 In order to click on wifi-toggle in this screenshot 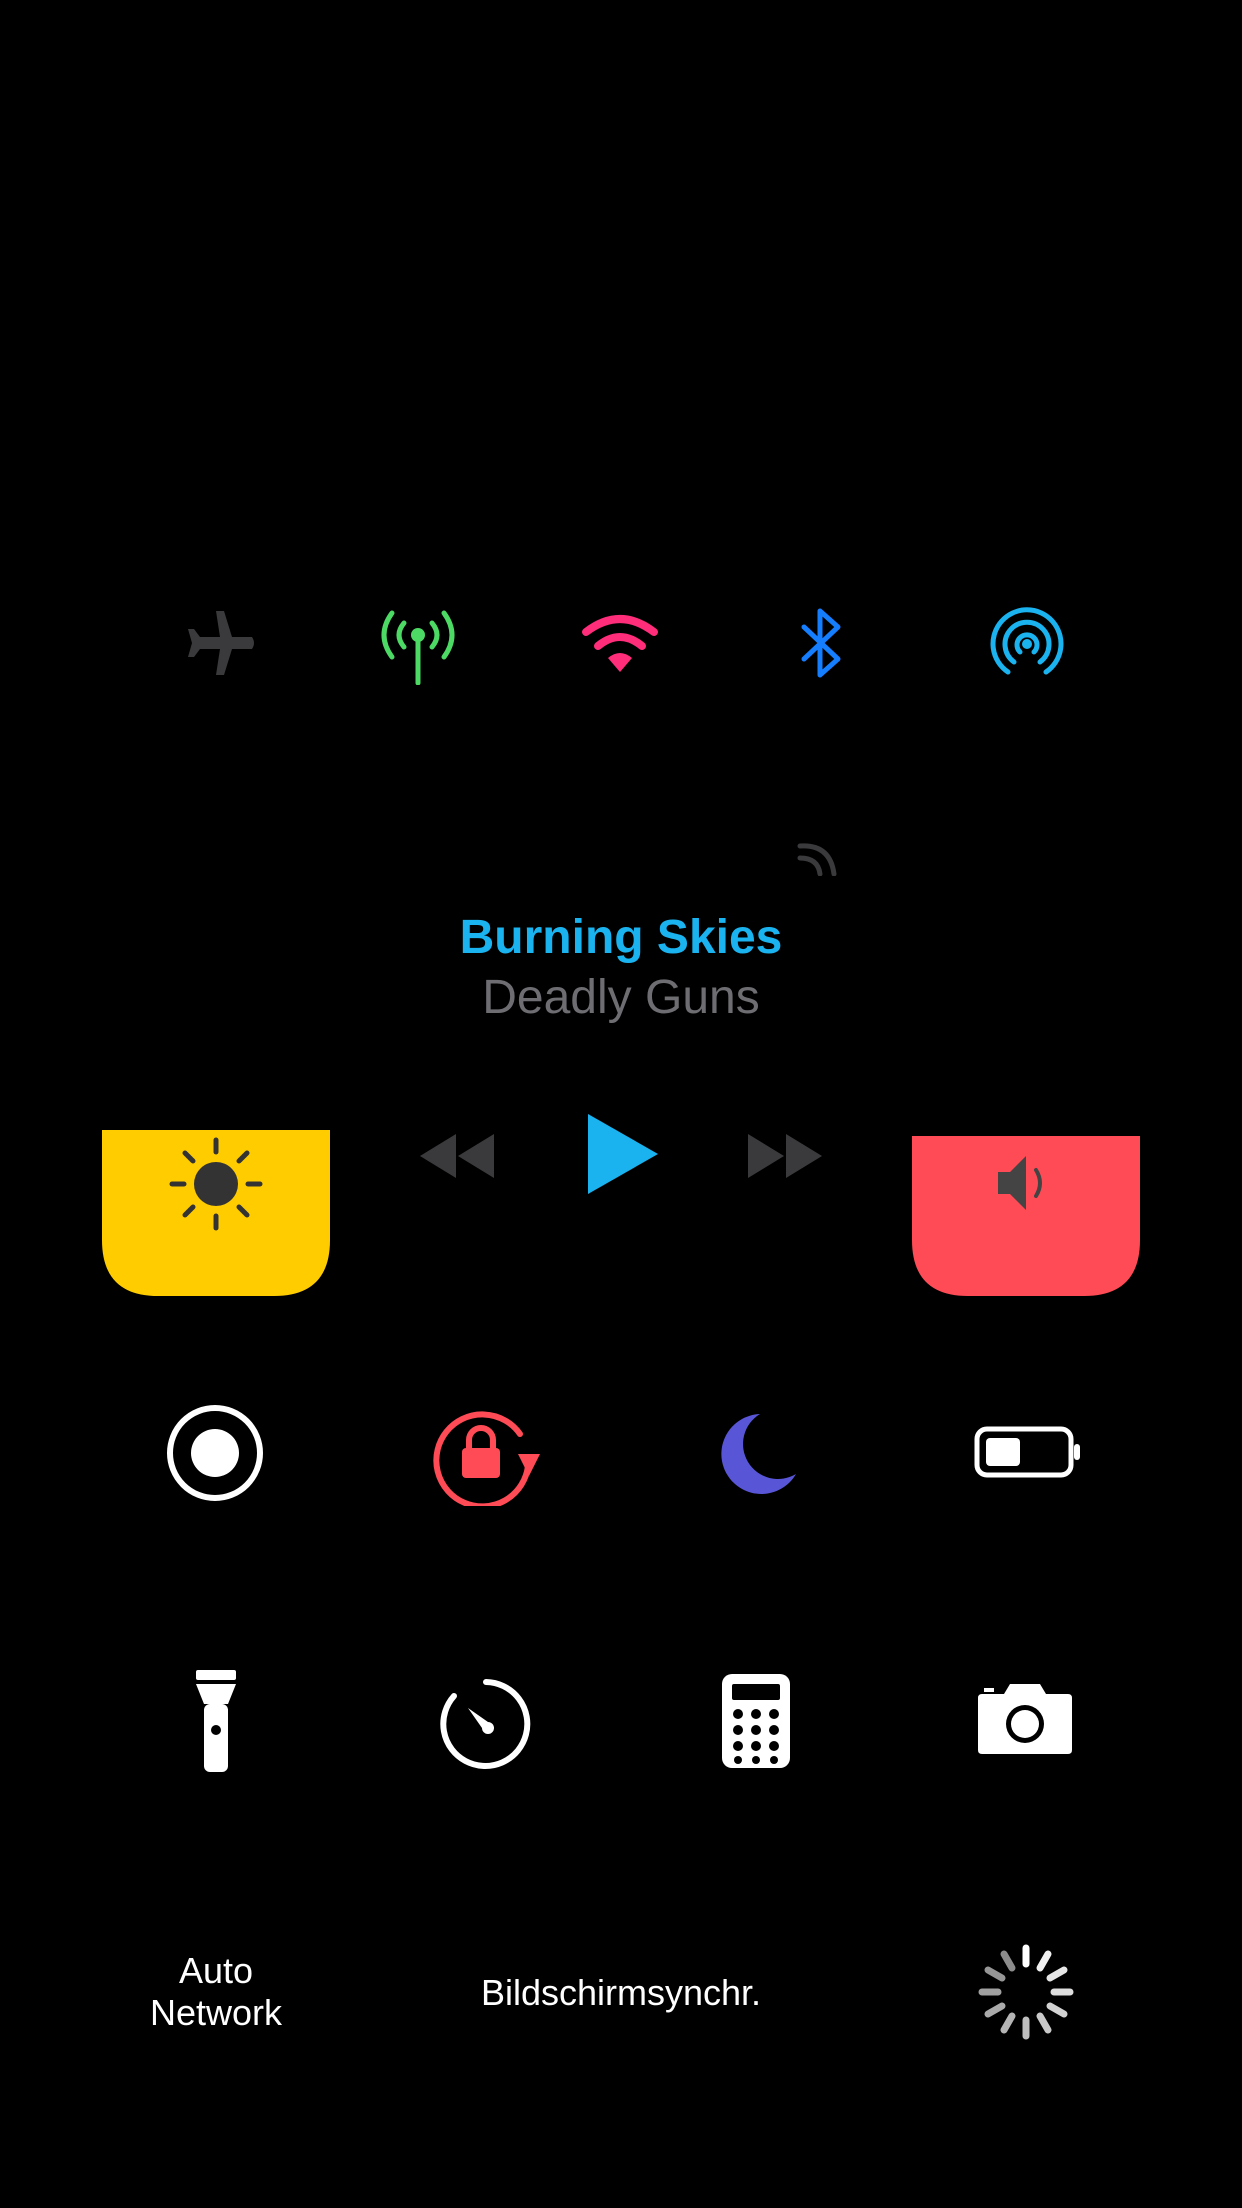, I will do `click(620, 643)`.